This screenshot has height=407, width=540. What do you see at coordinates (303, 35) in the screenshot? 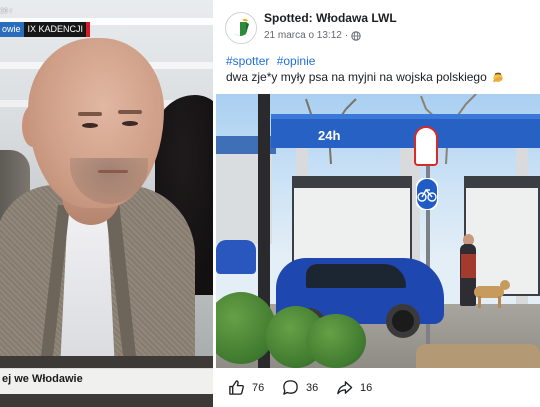
I see `post-date: 21 marca o 13:12` at bounding box center [303, 35].